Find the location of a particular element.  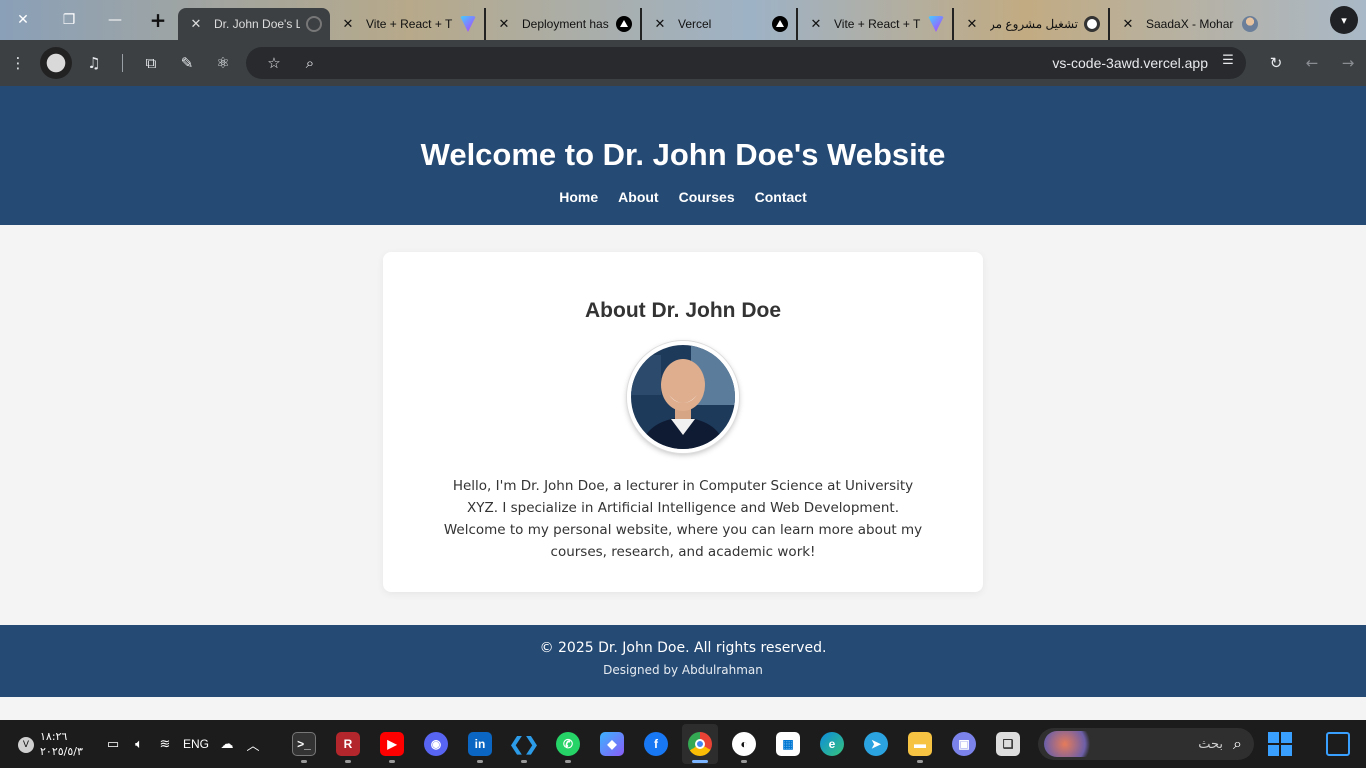

taskbar-search: بحث ⌕ is located at coordinates (1146, 744).